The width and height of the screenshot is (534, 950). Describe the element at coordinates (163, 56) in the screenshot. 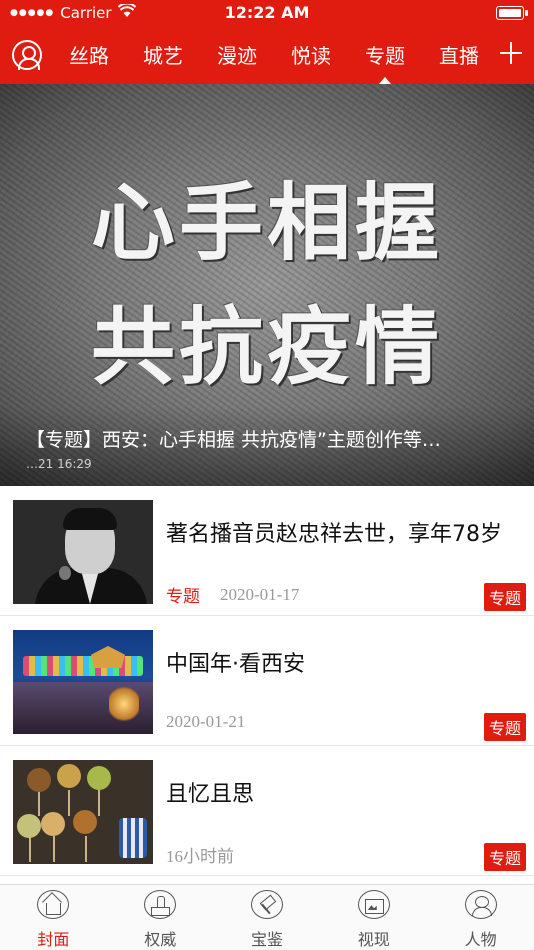

I see `tab-chengyi: 城艺` at that location.